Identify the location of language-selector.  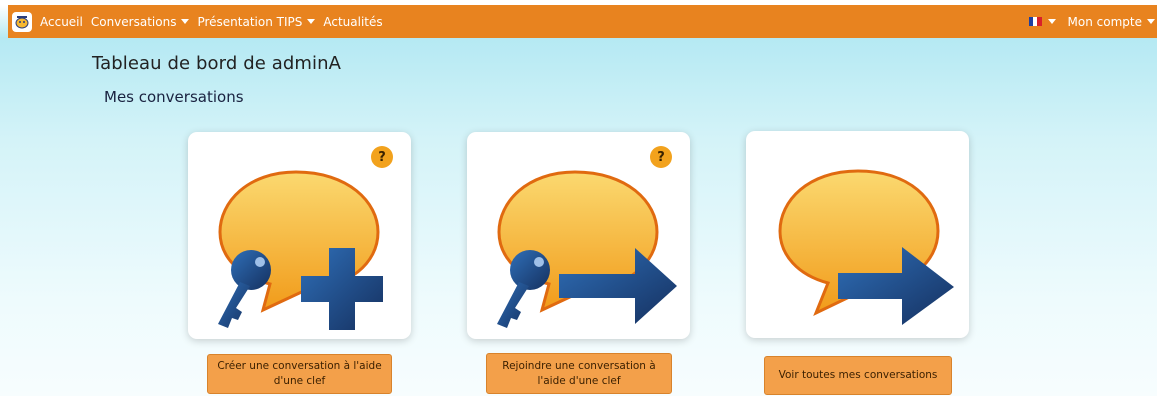
(1042, 21).